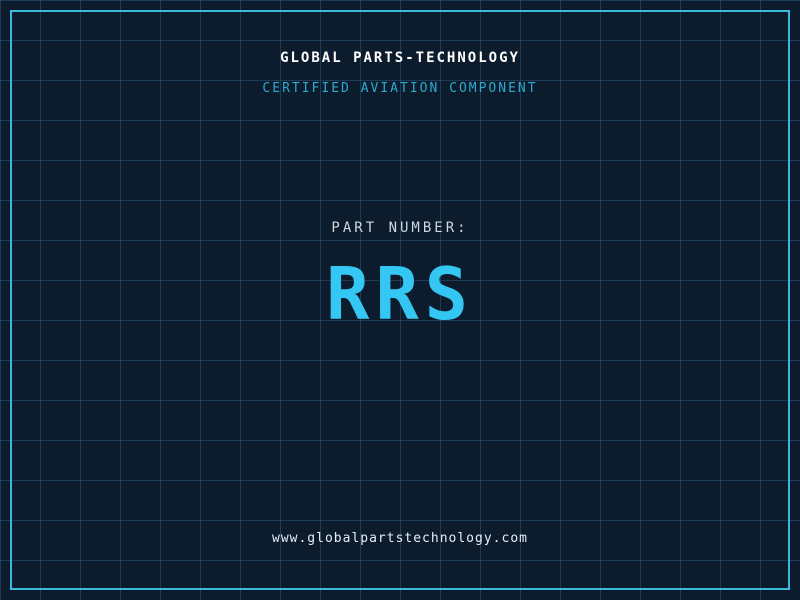 The height and width of the screenshot is (600, 800). What do you see at coordinates (400, 58) in the screenshot?
I see `company-title: GLOBAL PARTS-TECHNOLOGY` at bounding box center [400, 58].